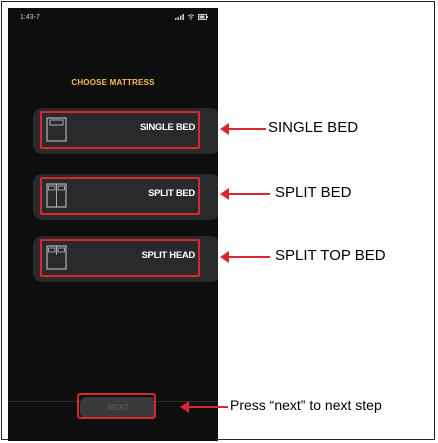  What do you see at coordinates (203, 18) in the screenshot?
I see `battery-icon` at bounding box center [203, 18].